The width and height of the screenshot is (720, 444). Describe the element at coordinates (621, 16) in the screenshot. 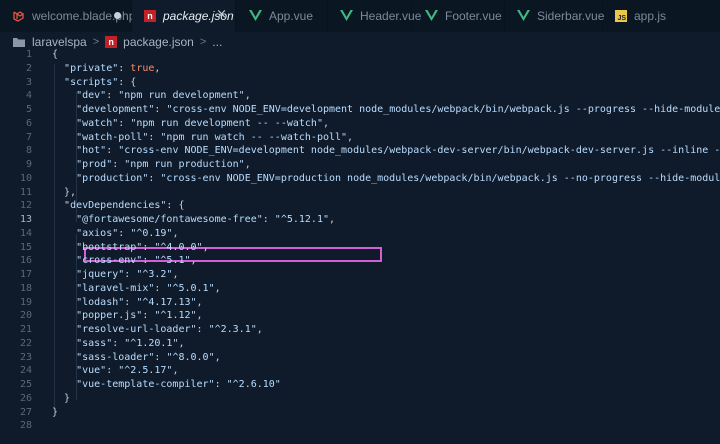

I see `js-icon: JS` at that location.